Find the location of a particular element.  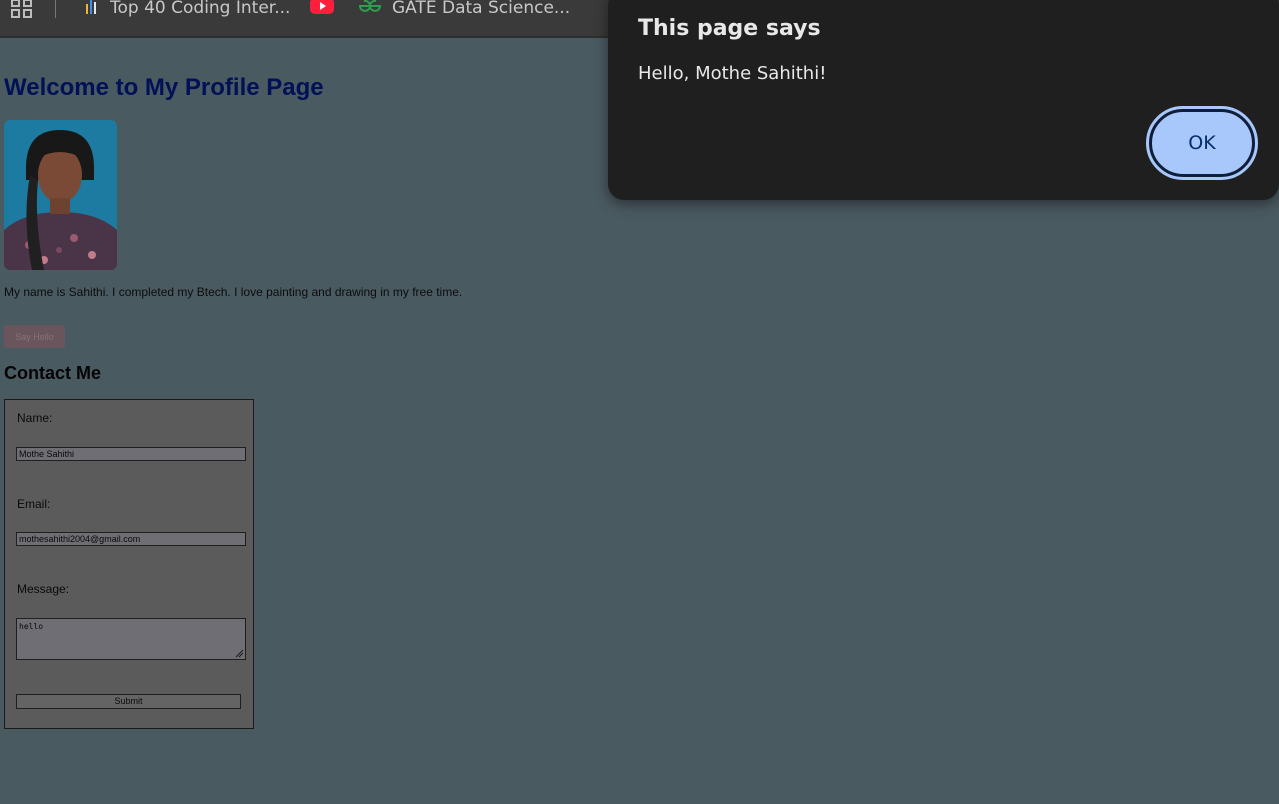

alert-dialog: This page says Hello, Mothe Sahithi! OK is located at coordinates (943, 100).